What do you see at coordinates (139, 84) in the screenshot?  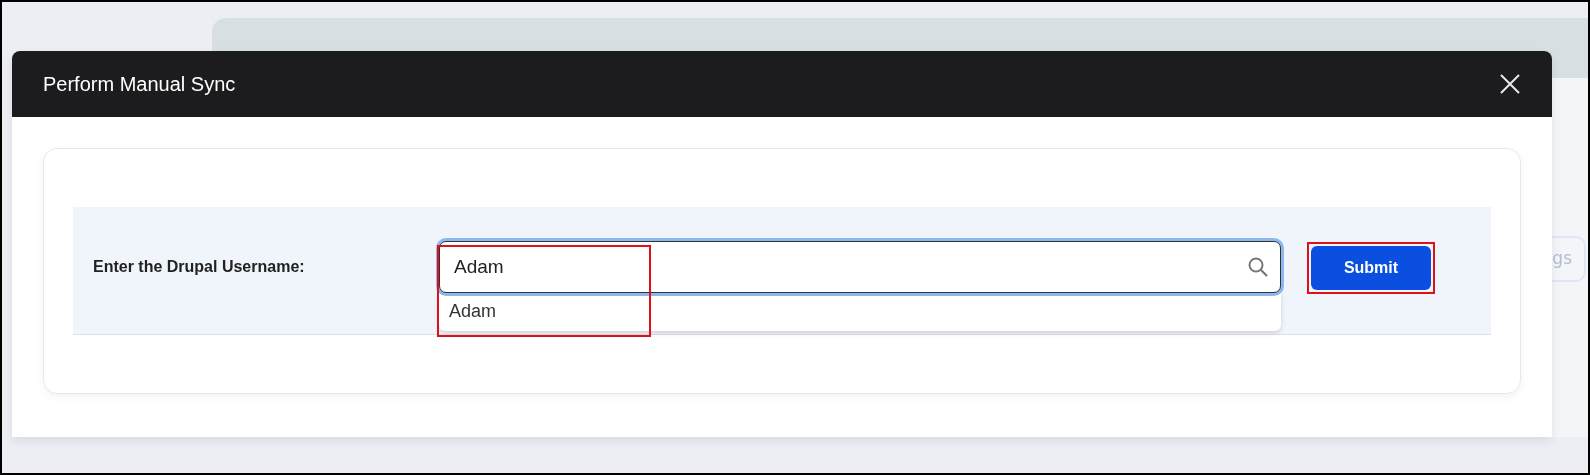 I see `dialog-title: Perform Manual Sync` at bounding box center [139, 84].